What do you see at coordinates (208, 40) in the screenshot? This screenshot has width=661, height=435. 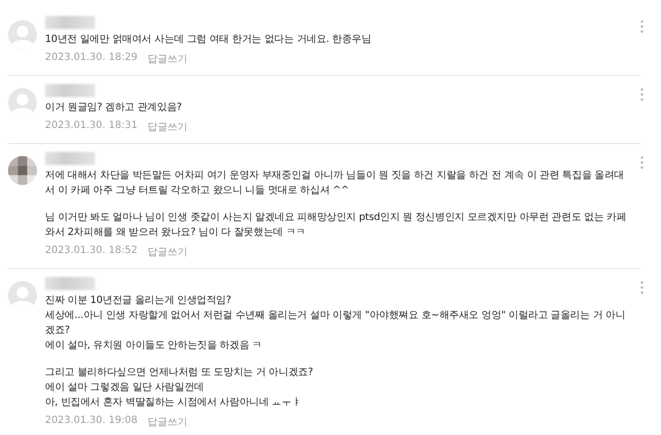 I see `comment-text: 10년전 일에만 얽매여서 사는데 그럼 여태 한거는 없다는 거네요. 한종우님` at bounding box center [208, 40].